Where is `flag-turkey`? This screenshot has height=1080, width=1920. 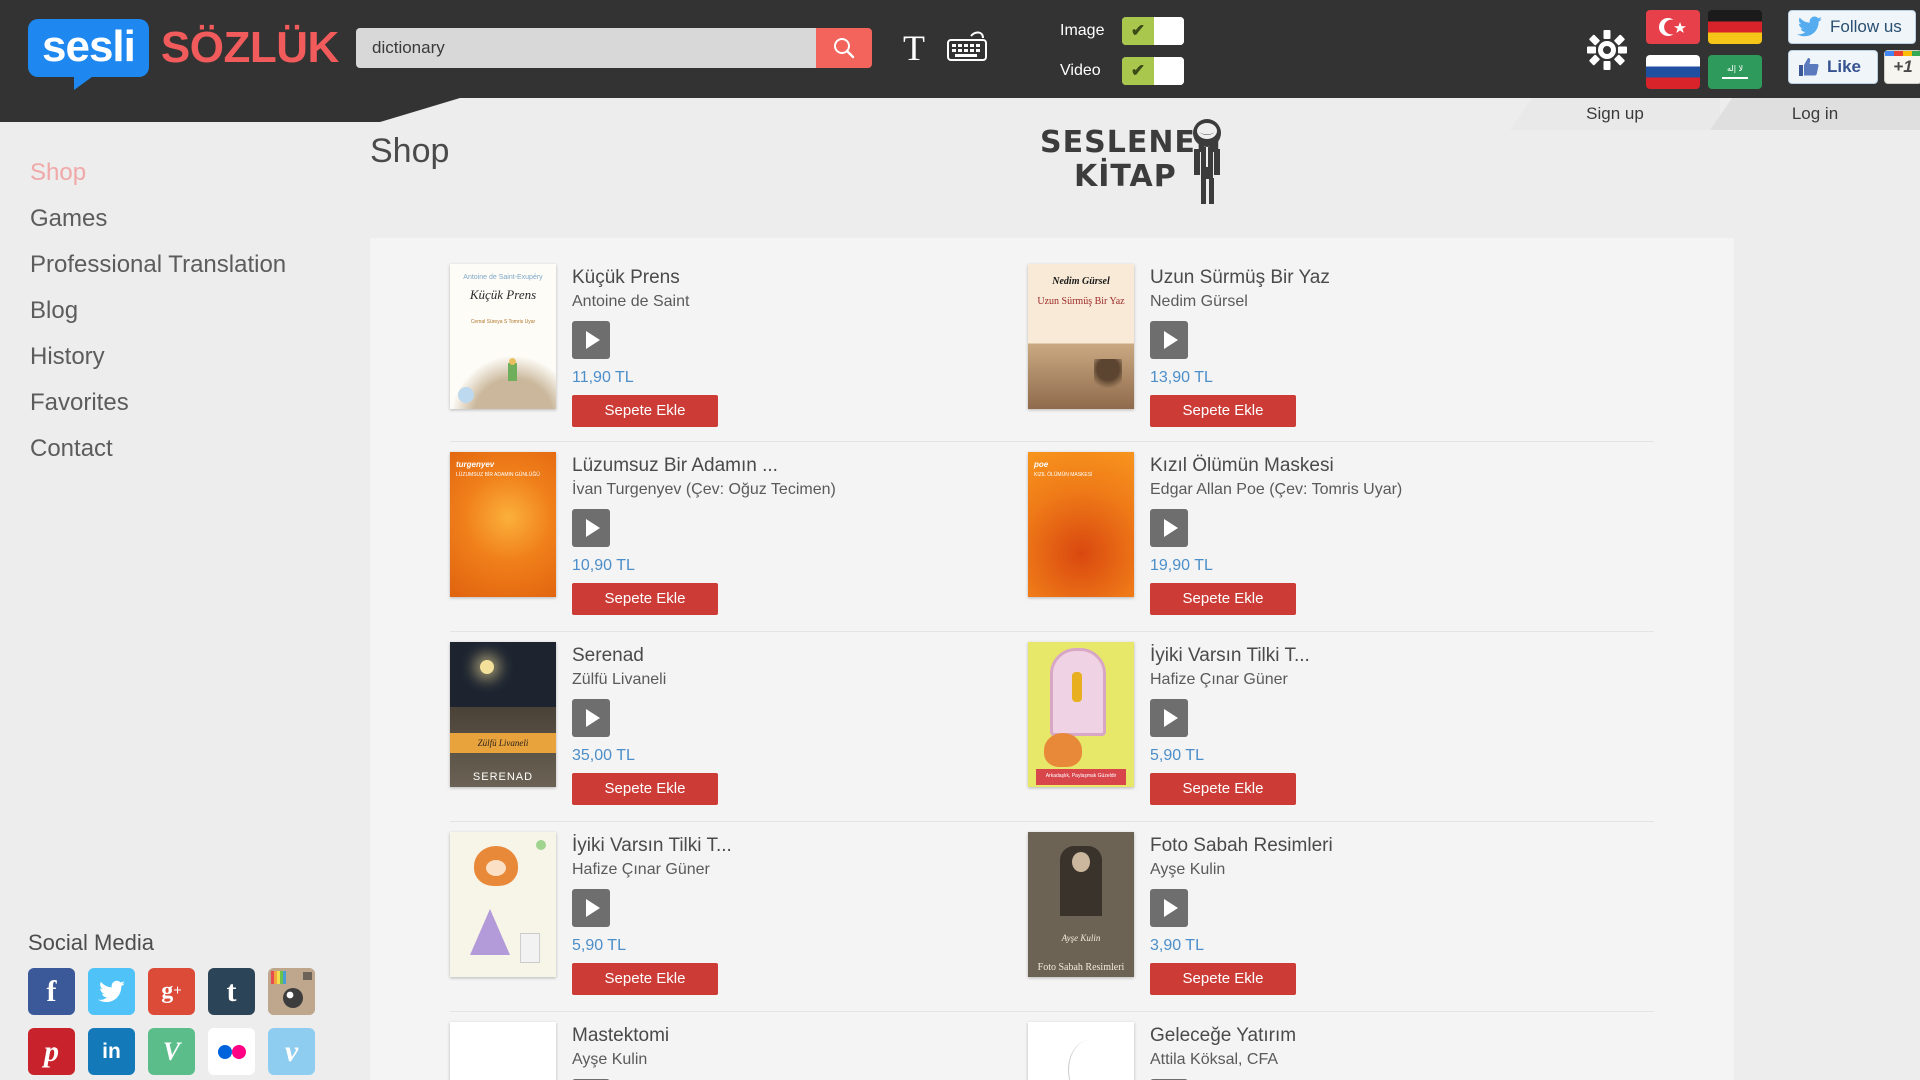
flag-turkey is located at coordinates (1673, 27).